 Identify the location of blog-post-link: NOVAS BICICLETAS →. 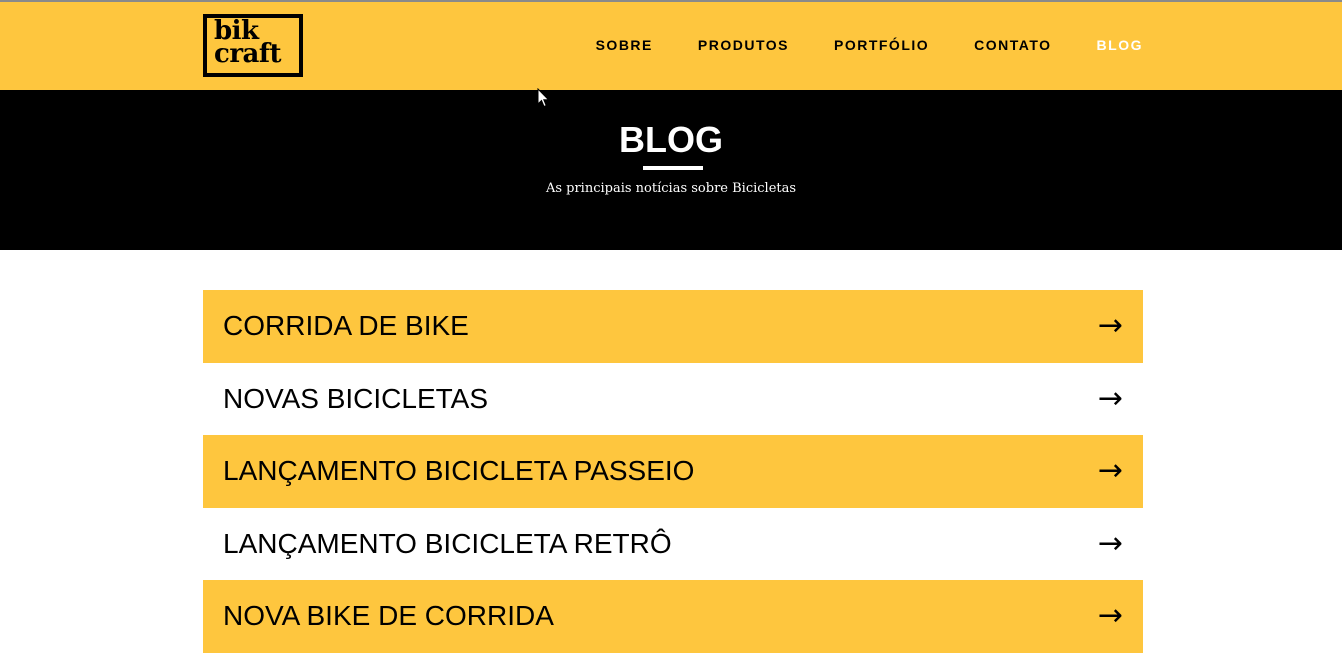
(673, 398).